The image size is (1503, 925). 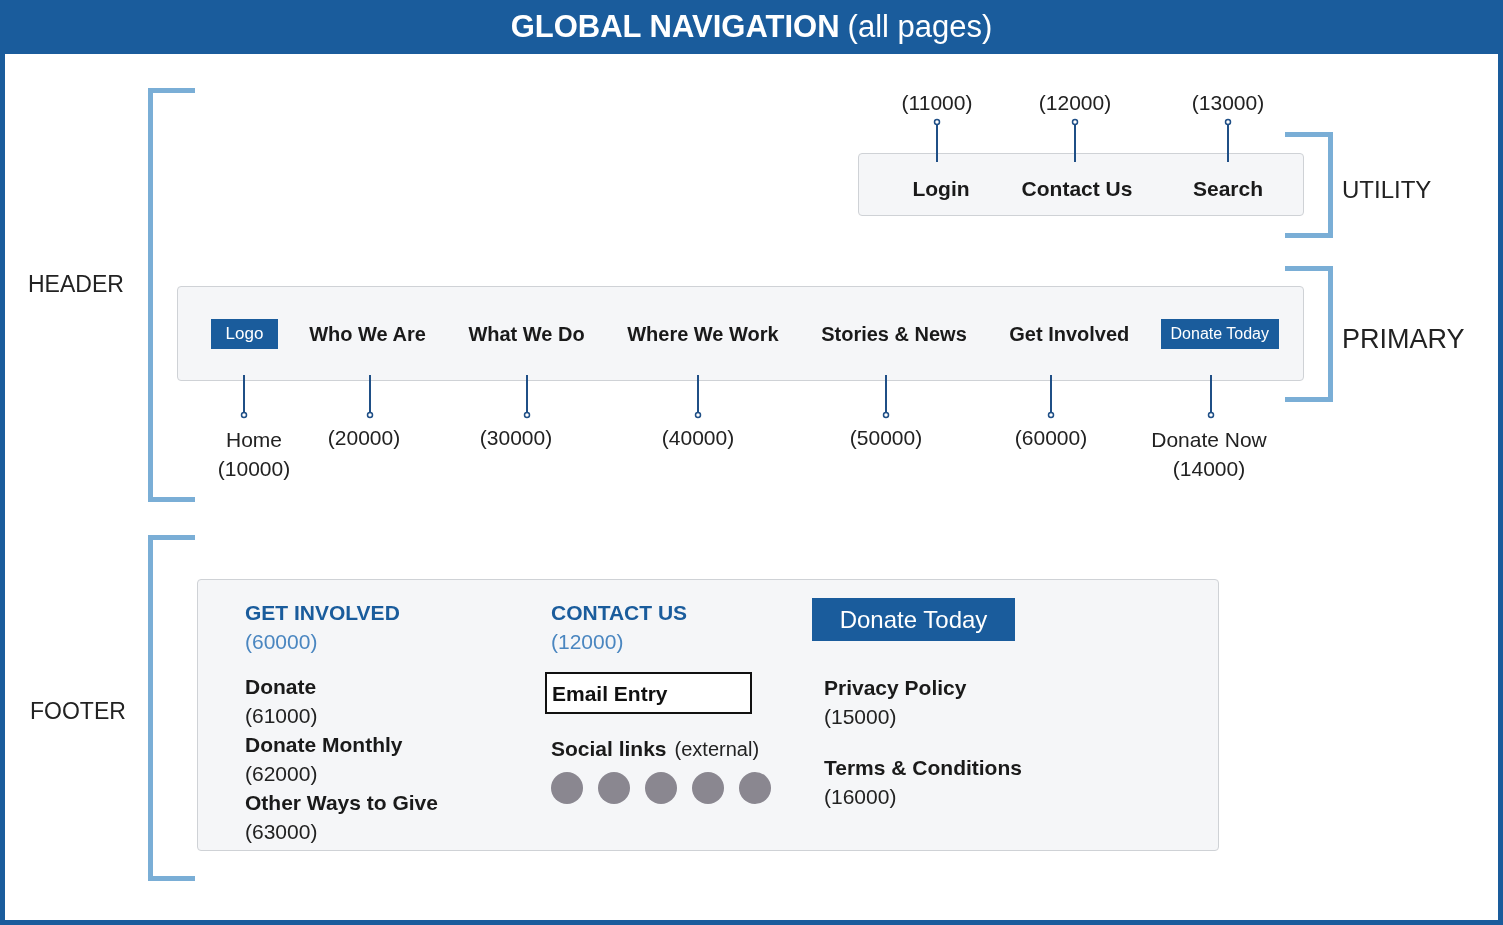 I want to click on social-label: Social links, so click(x=609, y=749).